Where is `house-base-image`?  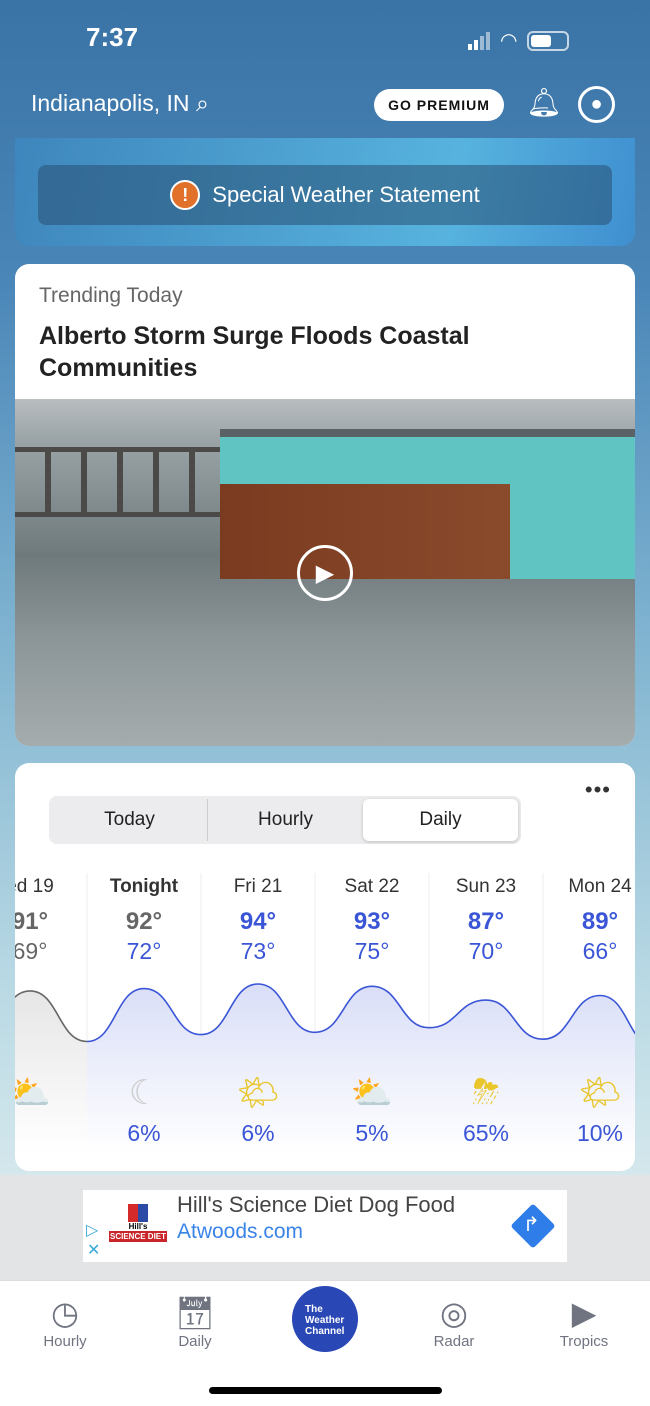
house-base-image is located at coordinates (365, 531).